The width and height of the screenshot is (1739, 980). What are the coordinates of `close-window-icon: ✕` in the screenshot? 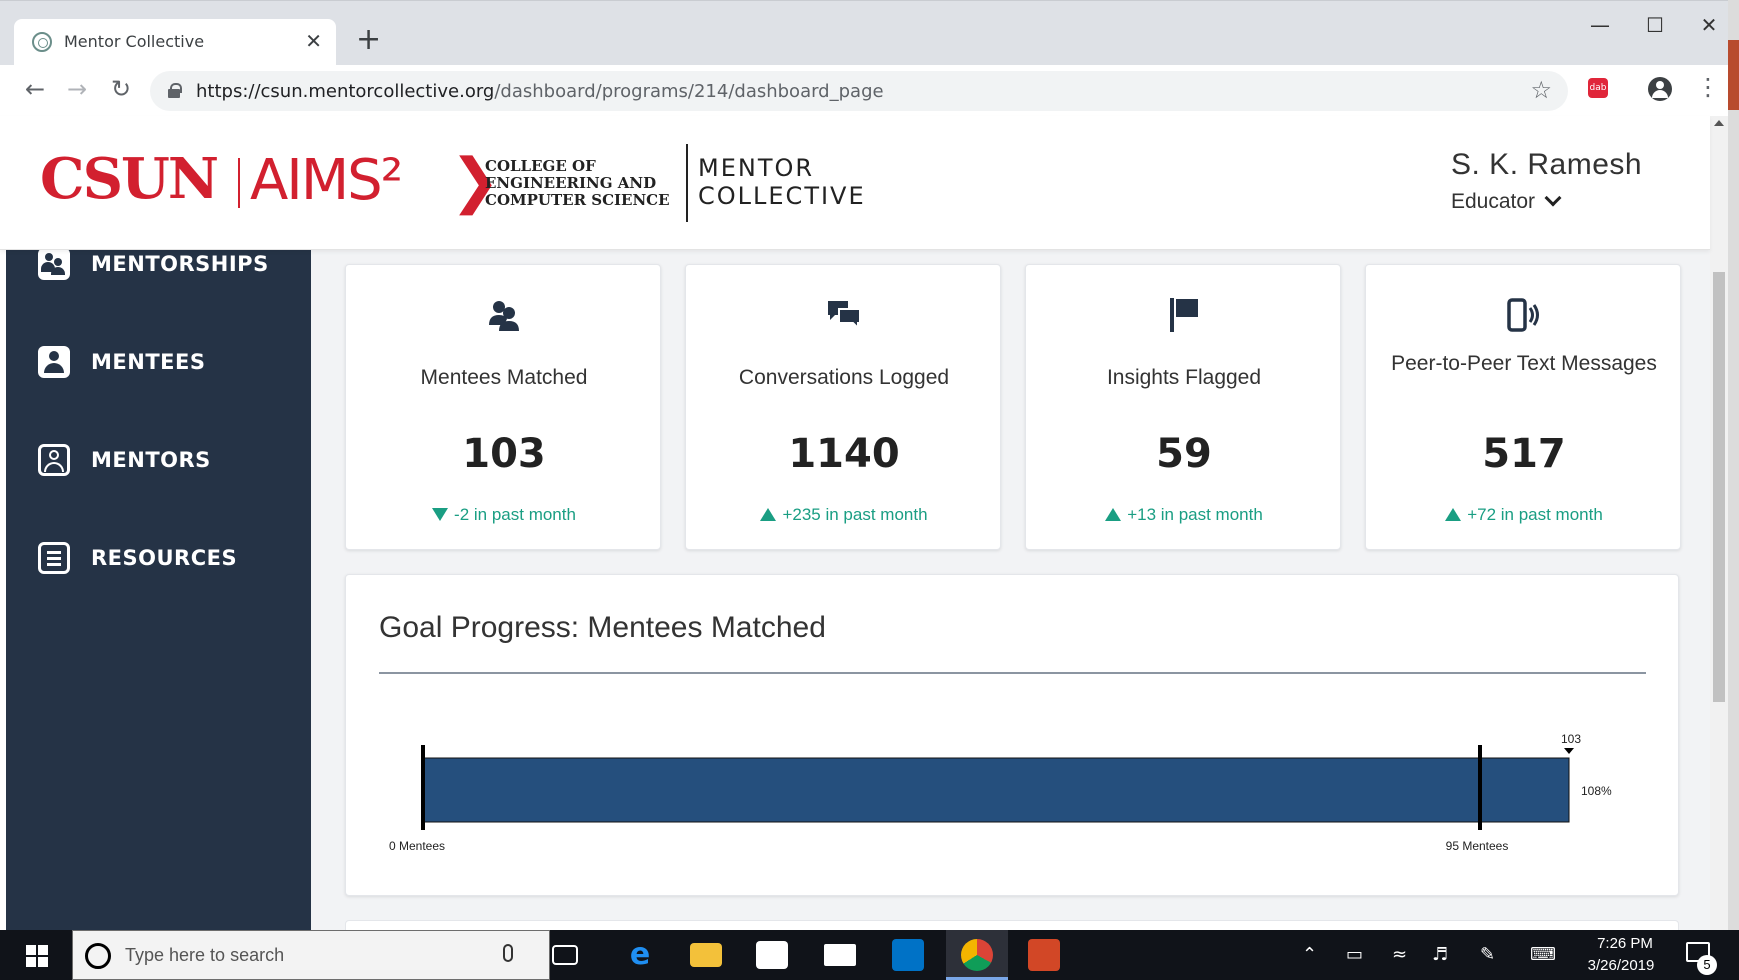 It's located at (1709, 25).